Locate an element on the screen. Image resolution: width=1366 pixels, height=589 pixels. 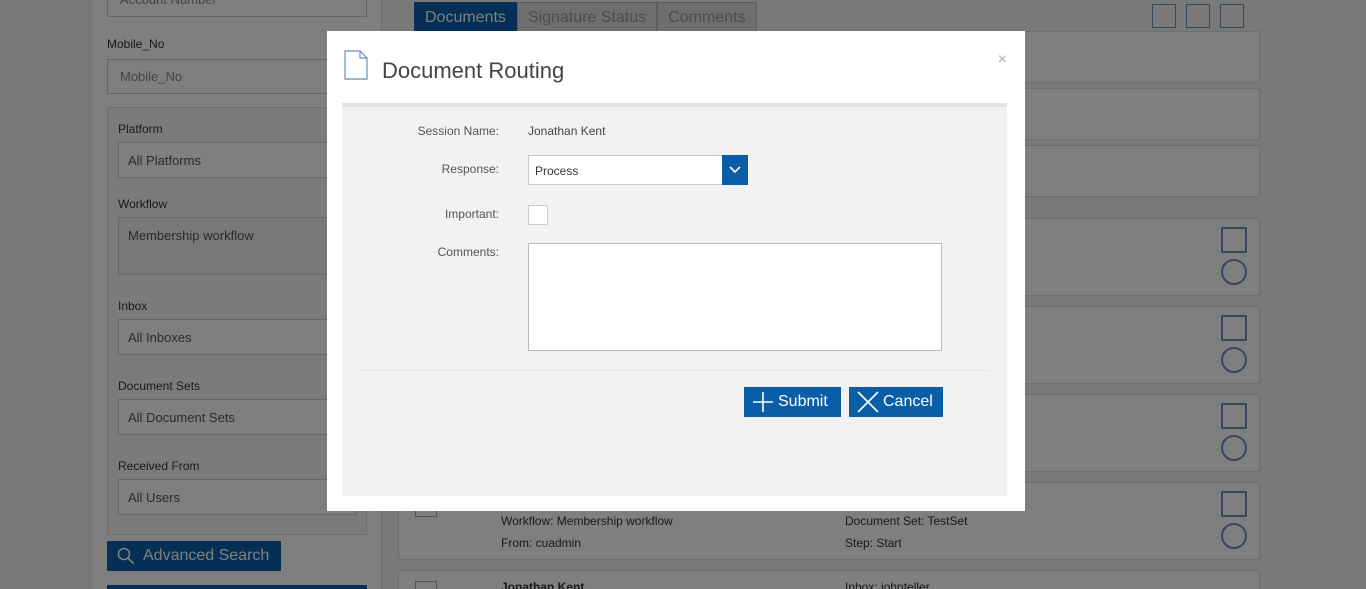
response-selected-value: Process is located at coordinates (557, 171).